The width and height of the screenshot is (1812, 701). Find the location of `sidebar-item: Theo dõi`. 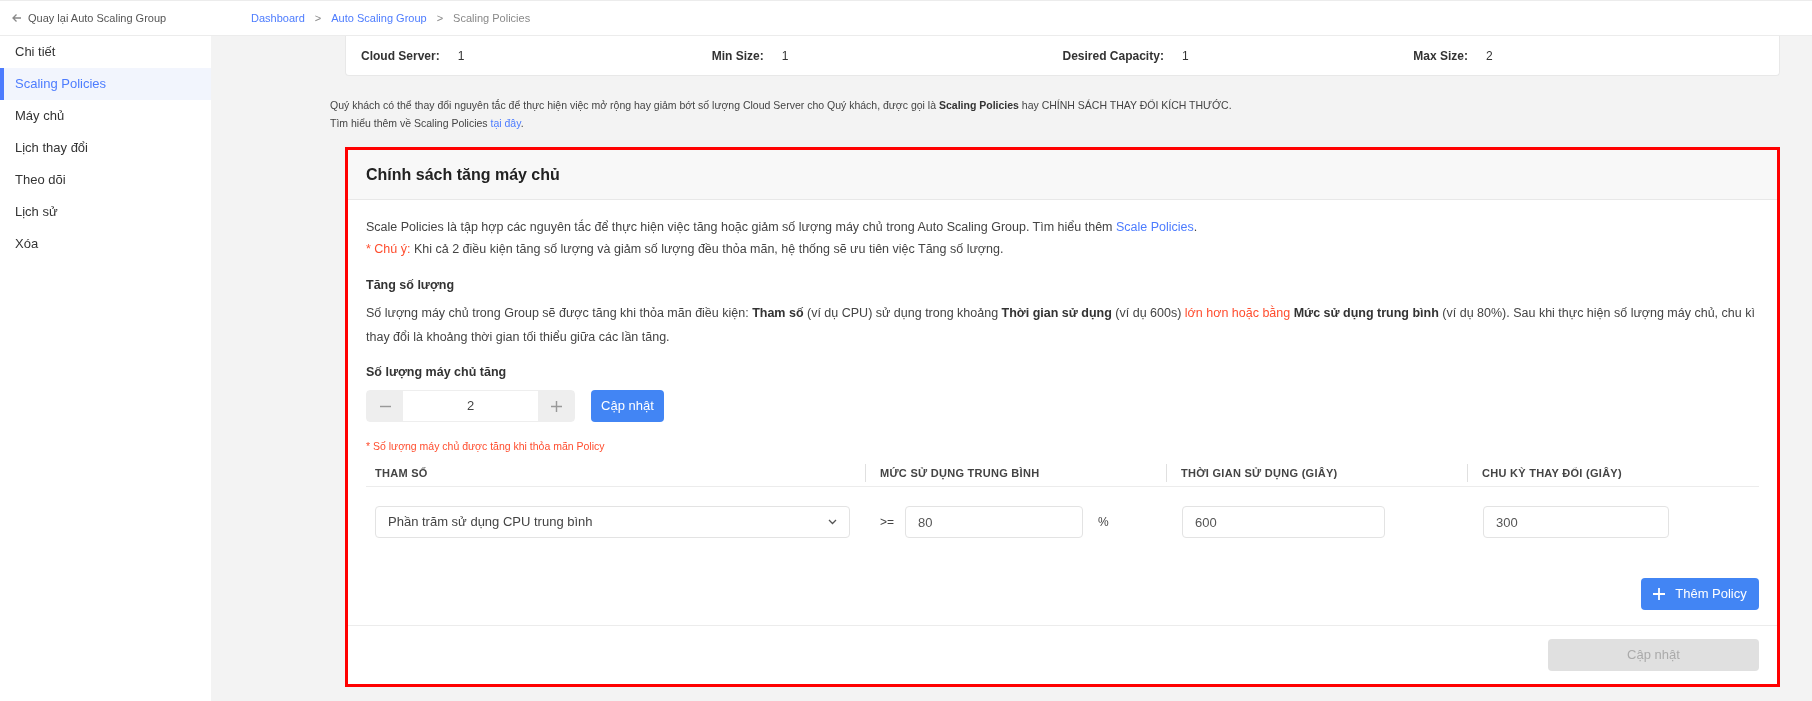

sidebar-item: Theo dõi is located at coordinates (105, 180).